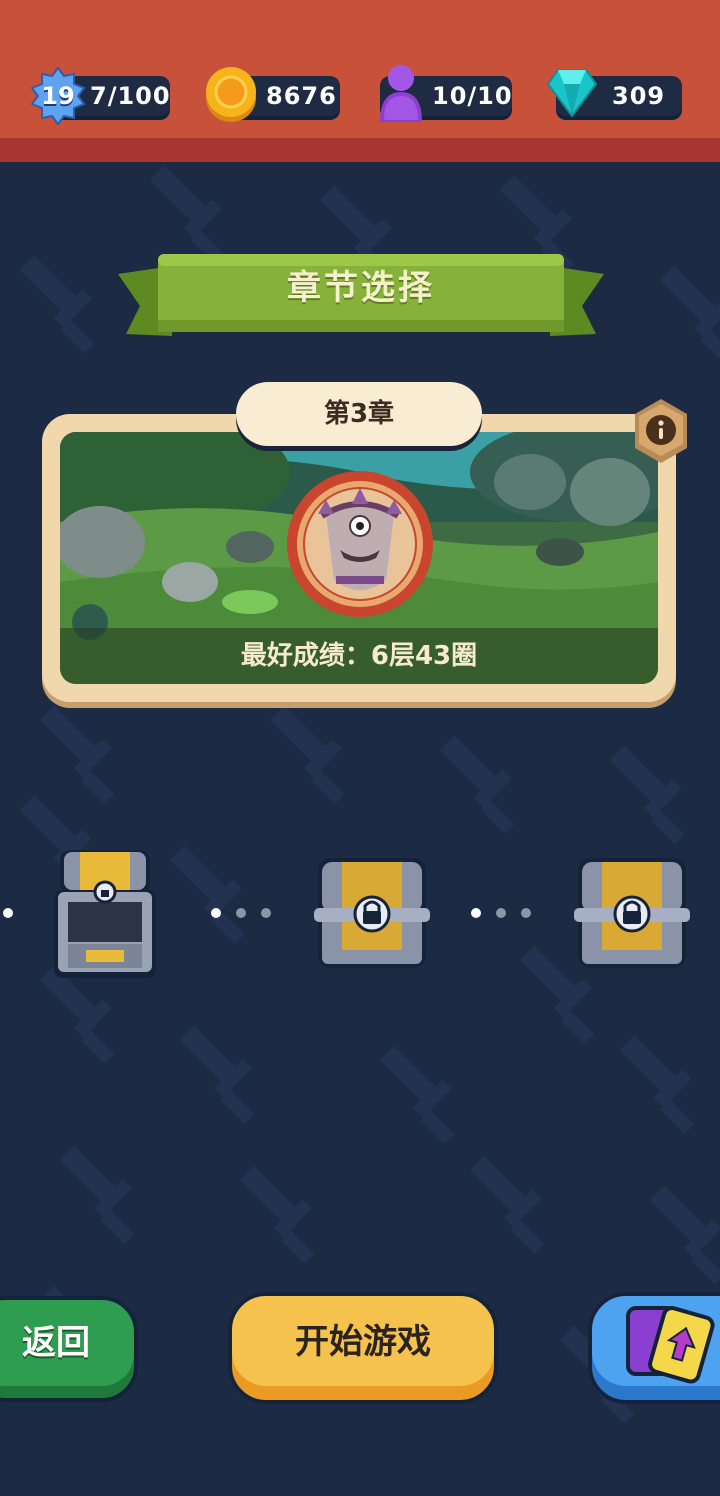 This screenshot has width=720, height=1496. Describe the element at coordinates (360, 544) in the screenshot. I see `boss-portrait` at that location.